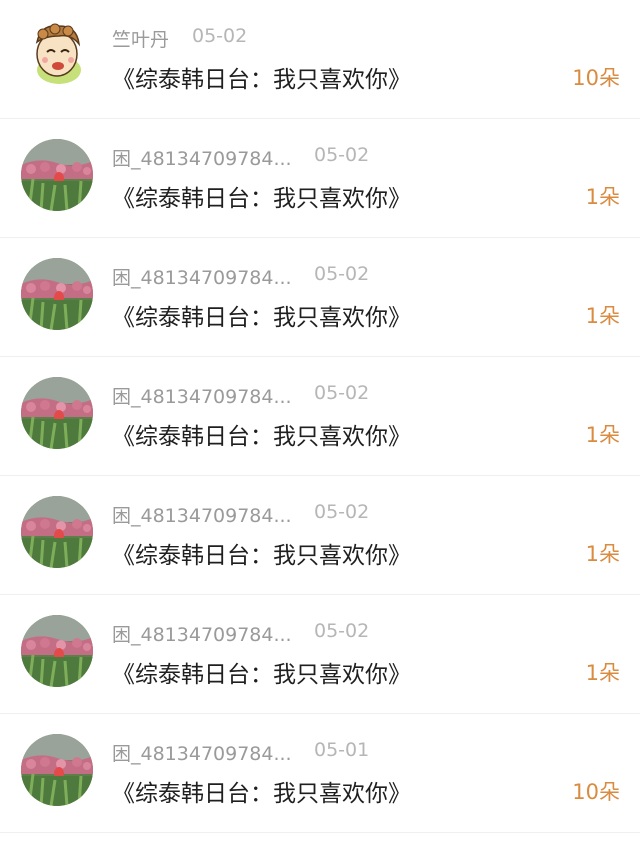 The height and width of the screenshot is (841, 640). Describe the element at coordinates (320, 832) in the screenshot. I see `divider` at that location.